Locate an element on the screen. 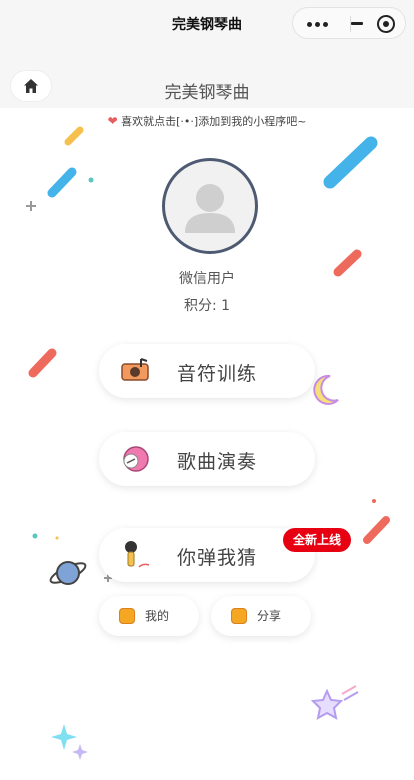 Image resolution: width=414 pixels, height=780 pixels. user-silhouette-icon is located at coordinates (210, 208).